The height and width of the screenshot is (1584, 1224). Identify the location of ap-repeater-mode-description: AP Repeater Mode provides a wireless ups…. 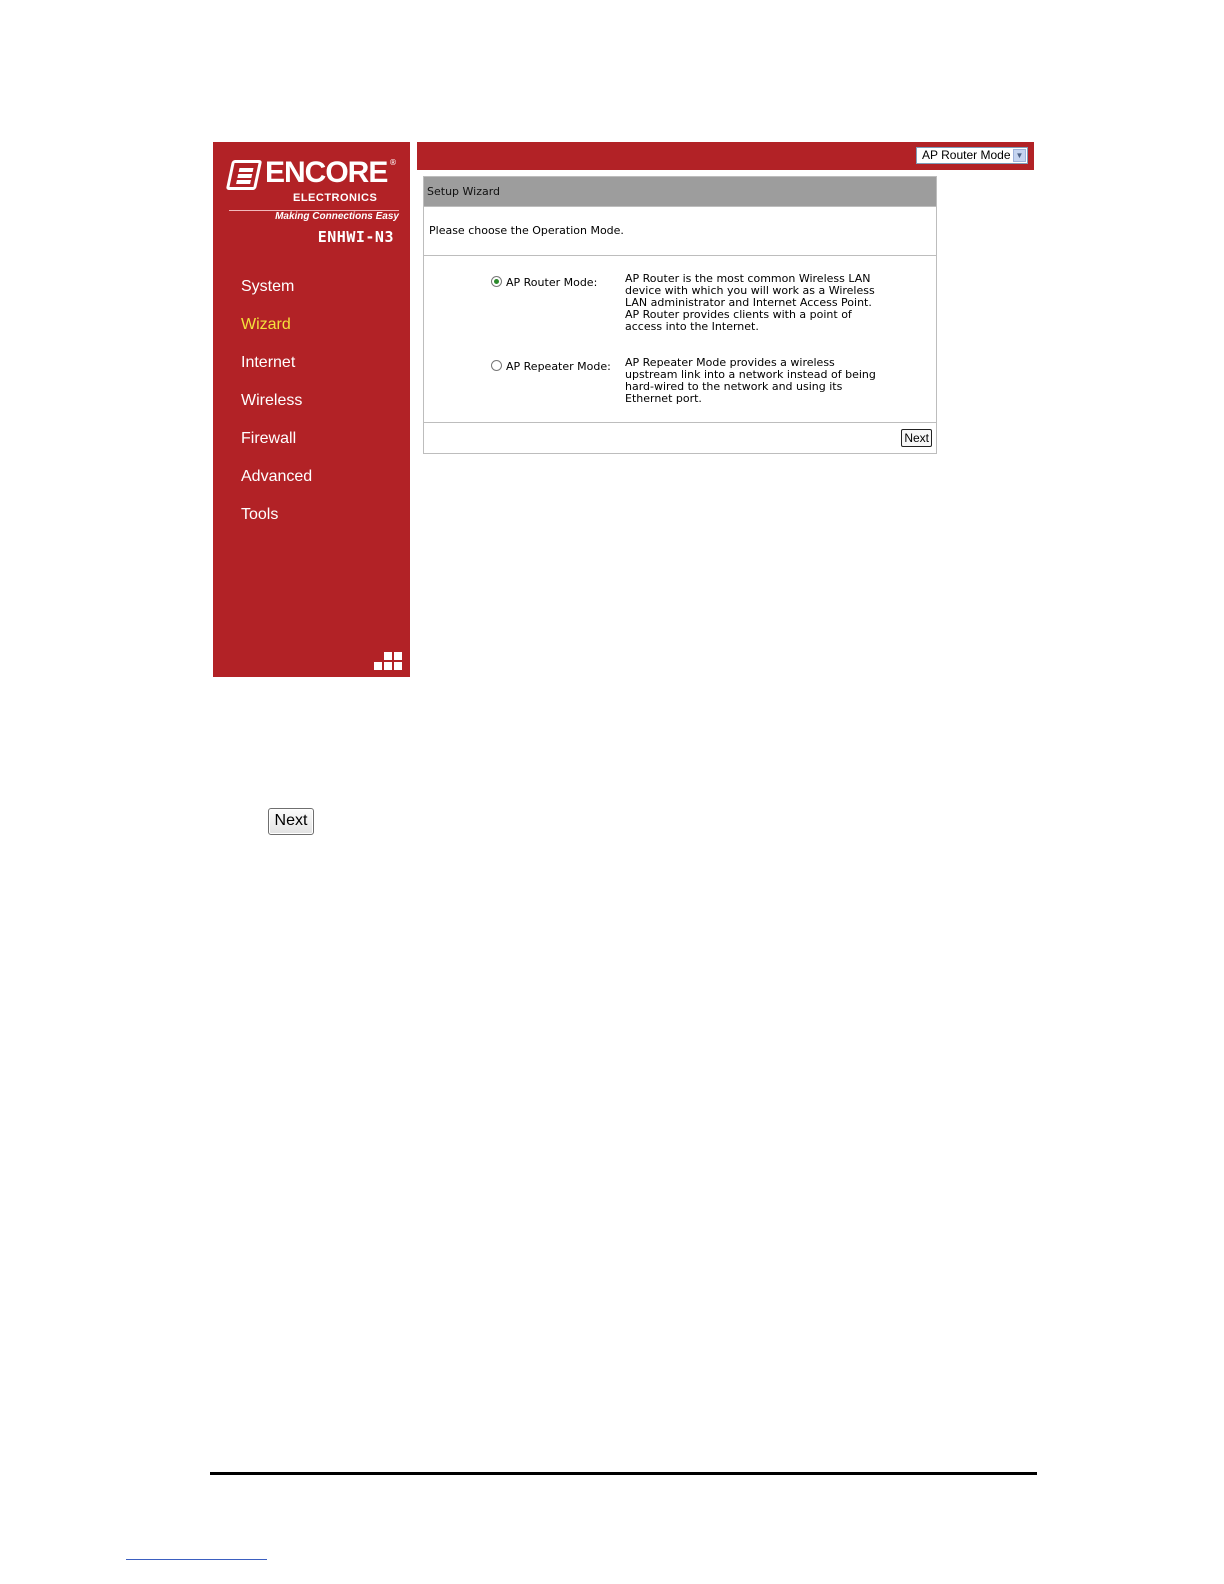
(755, 381).